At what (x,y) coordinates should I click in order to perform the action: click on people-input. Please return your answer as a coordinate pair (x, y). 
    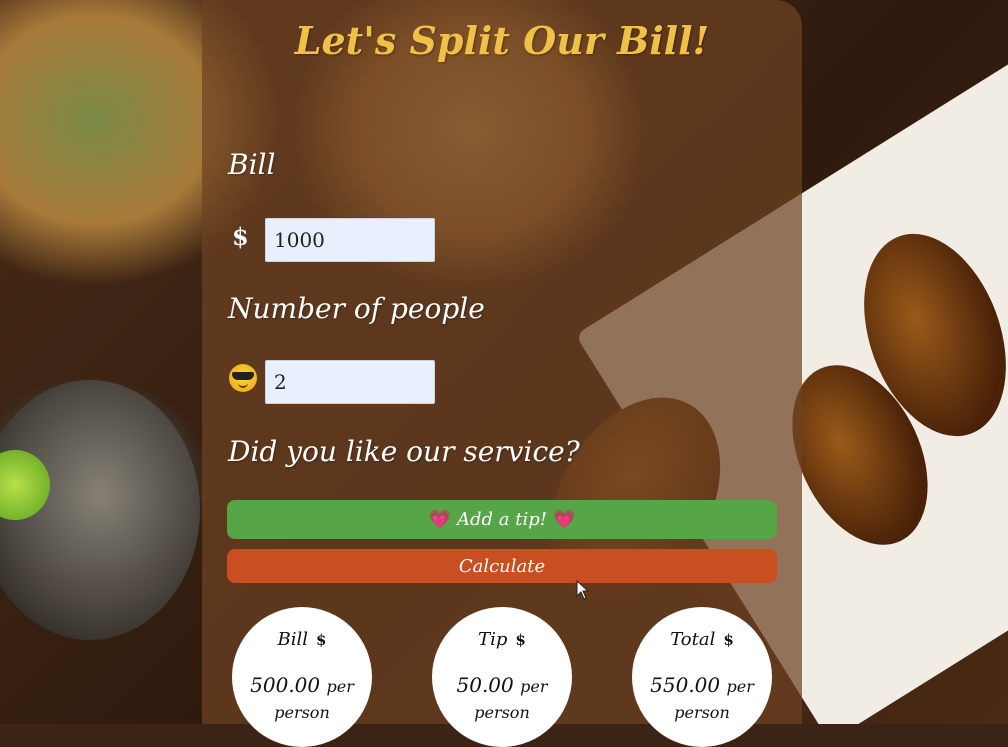
    Looking at the image, I should click on (350, 382).